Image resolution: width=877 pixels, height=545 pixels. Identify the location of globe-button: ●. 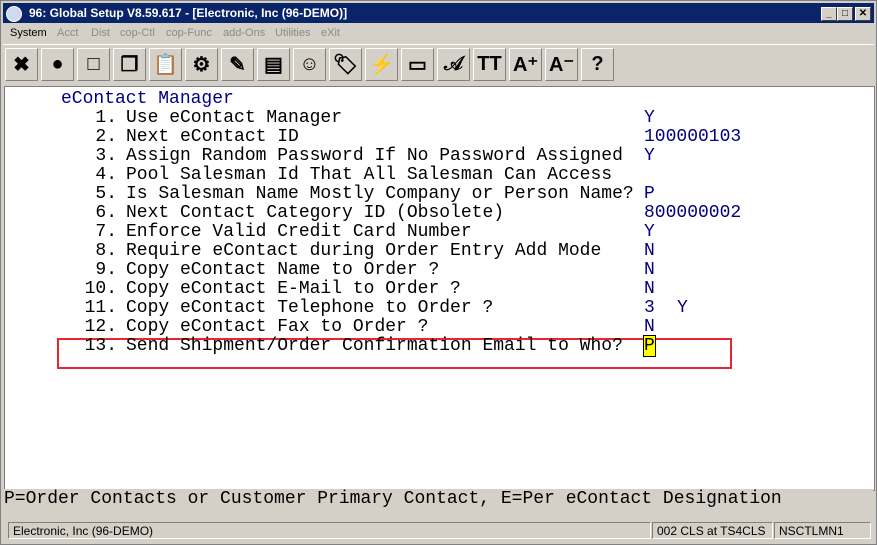
(57, 64).